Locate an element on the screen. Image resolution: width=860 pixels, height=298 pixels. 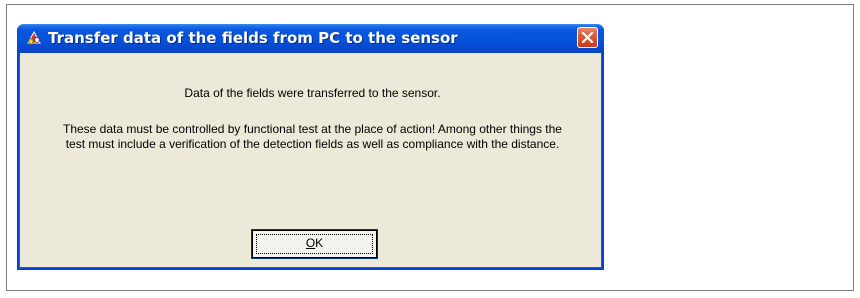
ok-button-label: OK is located at coordinates (314, 243).